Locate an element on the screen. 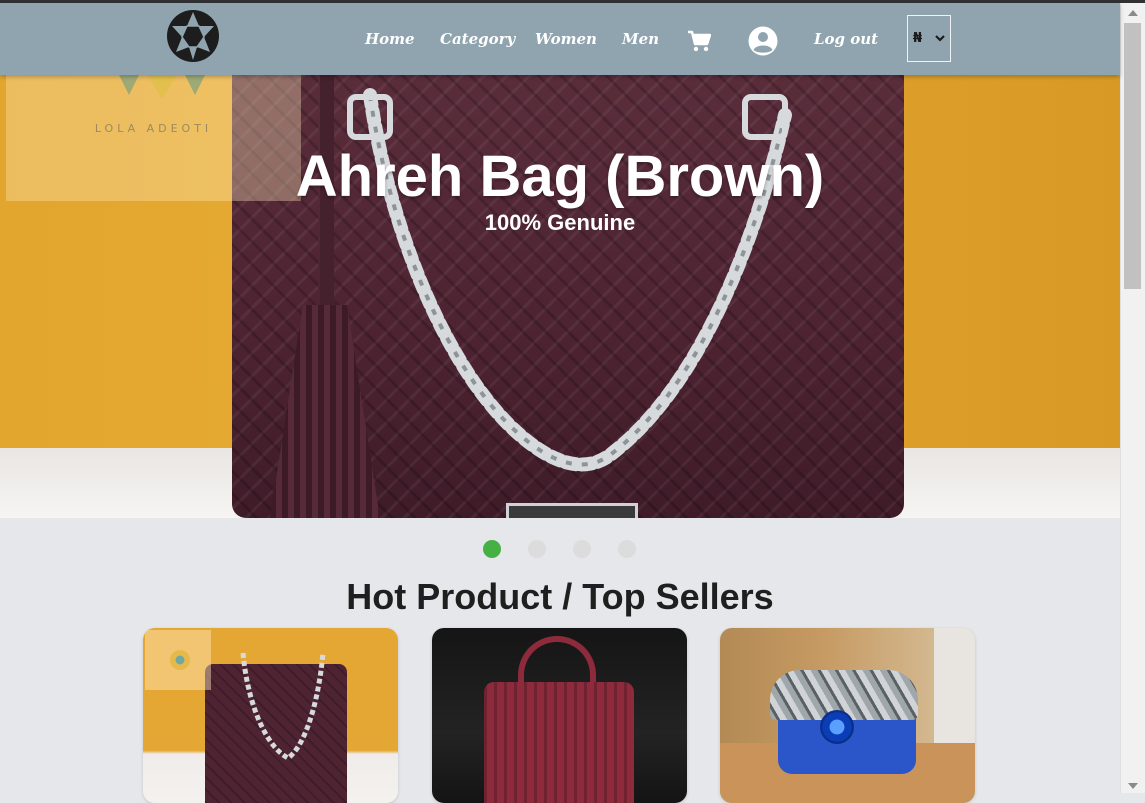 The height and width of the screenshot is (803, 1145). scroll-down-arrow is located at coordinates (1133, 786).